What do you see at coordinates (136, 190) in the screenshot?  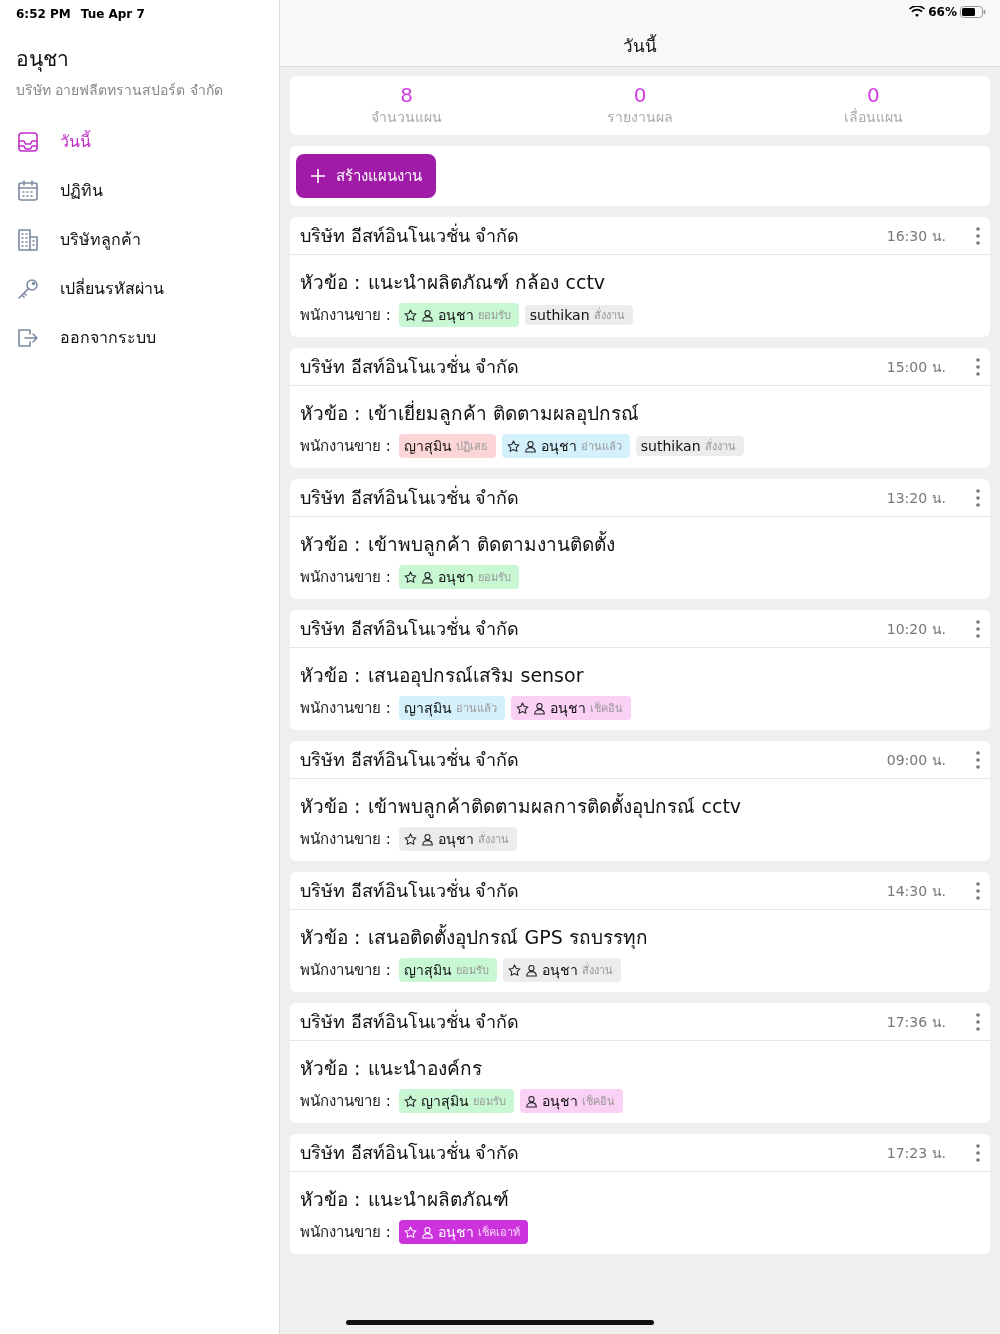 I see `sidebar-item: ปฏิทิน` at bounding box center [136, 190].